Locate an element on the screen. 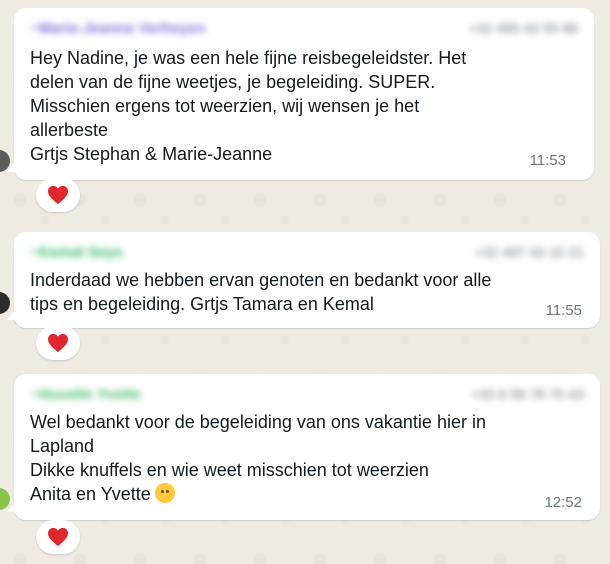 The width and height of the screenshot is (610, 564). message-line: Lapland is located at coordinates (62, 446).